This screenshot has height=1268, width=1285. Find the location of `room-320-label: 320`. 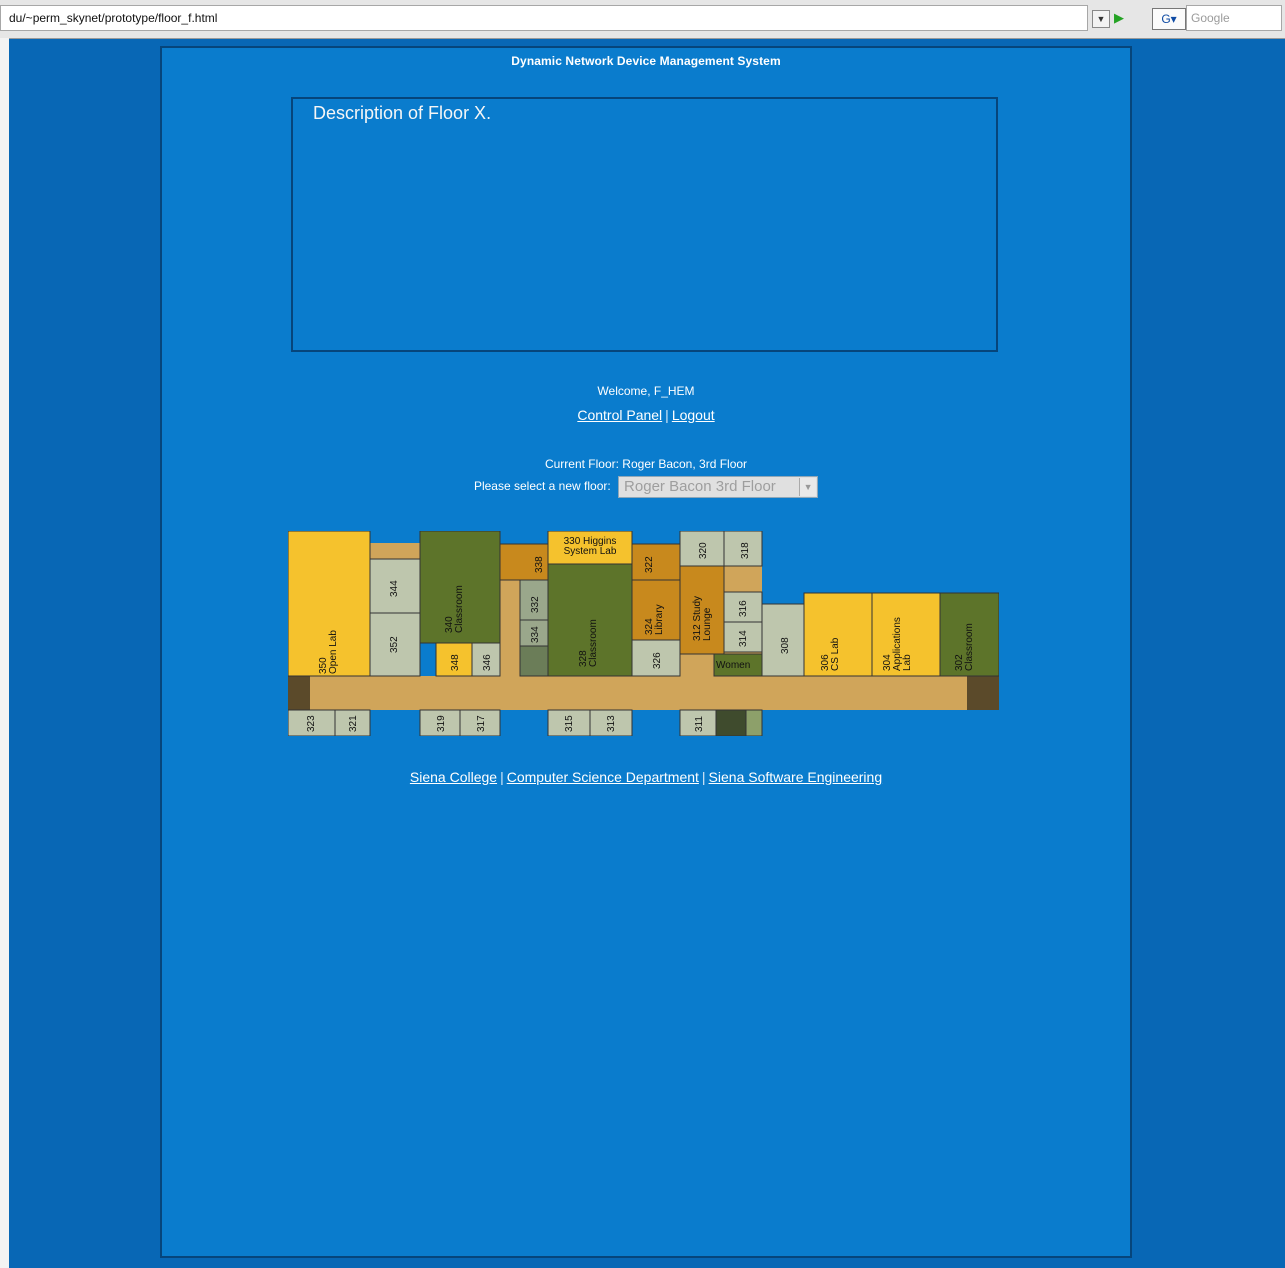

room-320-label: 320 is located at coordinates (703, 550).